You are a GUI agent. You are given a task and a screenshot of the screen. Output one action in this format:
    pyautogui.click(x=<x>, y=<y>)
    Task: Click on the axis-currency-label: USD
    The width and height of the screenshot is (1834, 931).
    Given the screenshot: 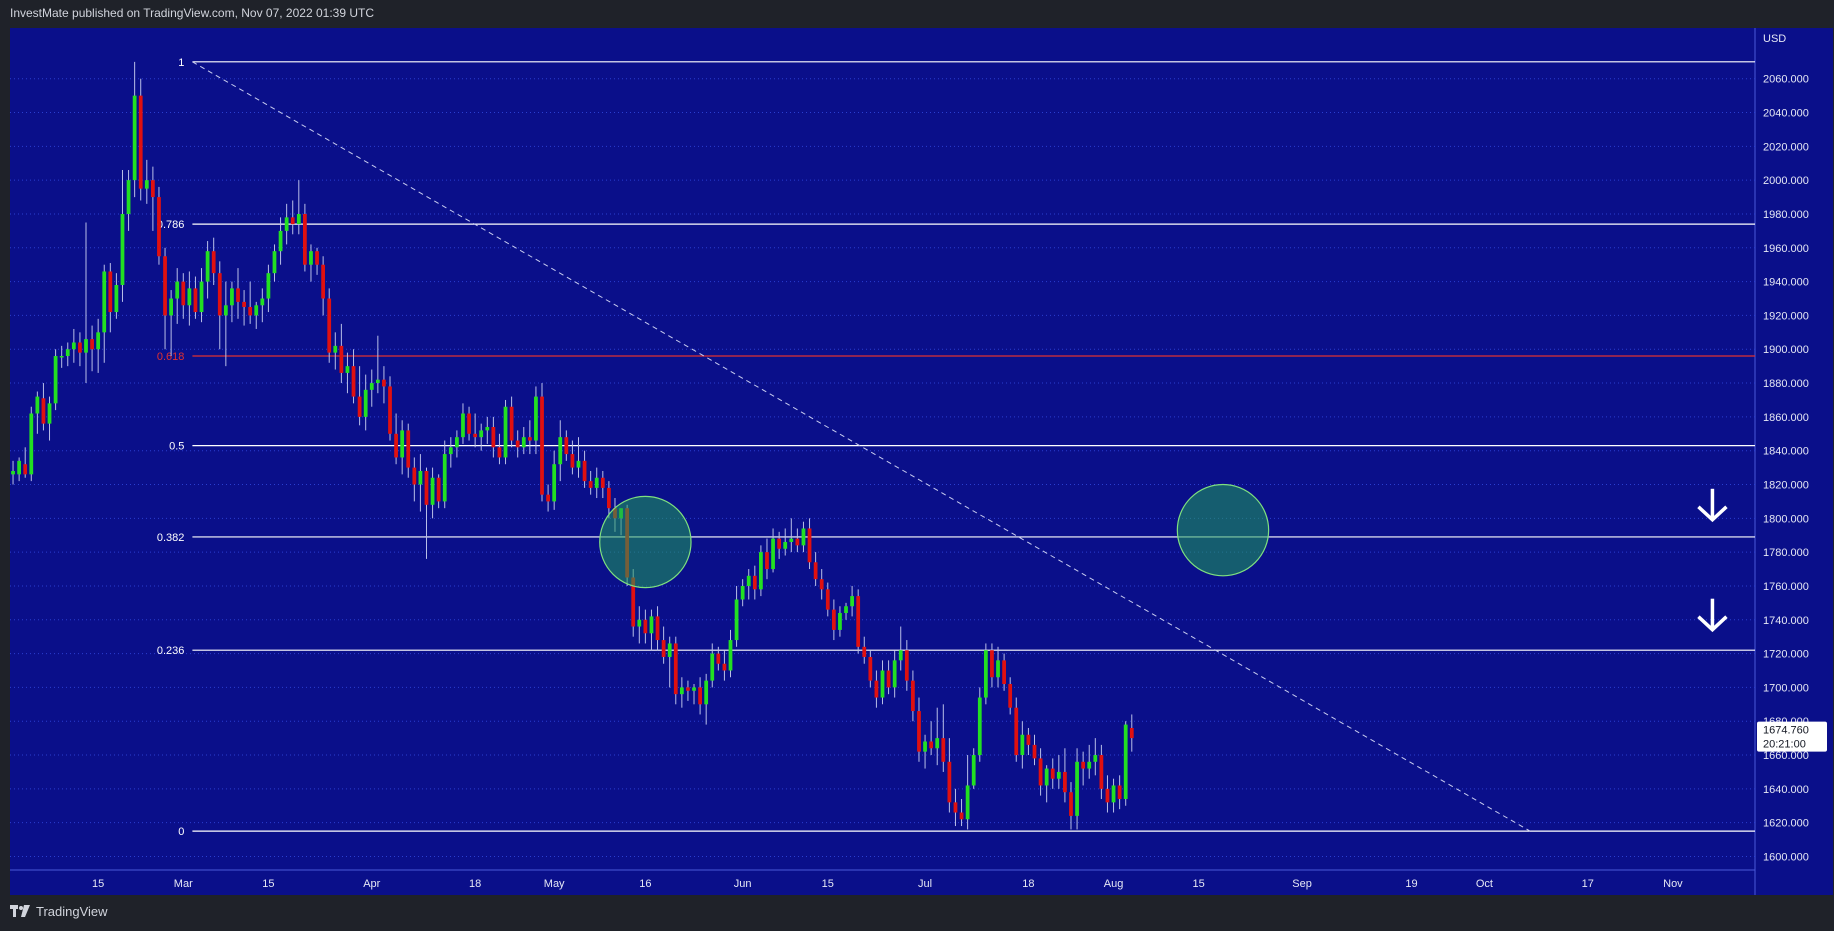 What is the action you would take?
    pyautogui.click(x=1774, y=39)
    